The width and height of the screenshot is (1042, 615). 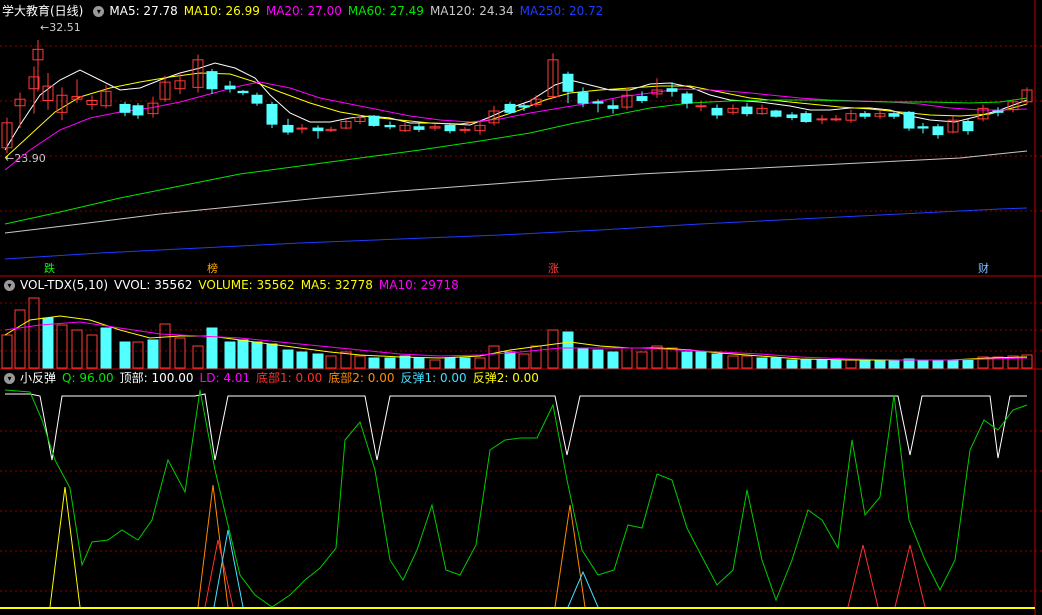 I want to click on top-line, so click(x=516, y=427).